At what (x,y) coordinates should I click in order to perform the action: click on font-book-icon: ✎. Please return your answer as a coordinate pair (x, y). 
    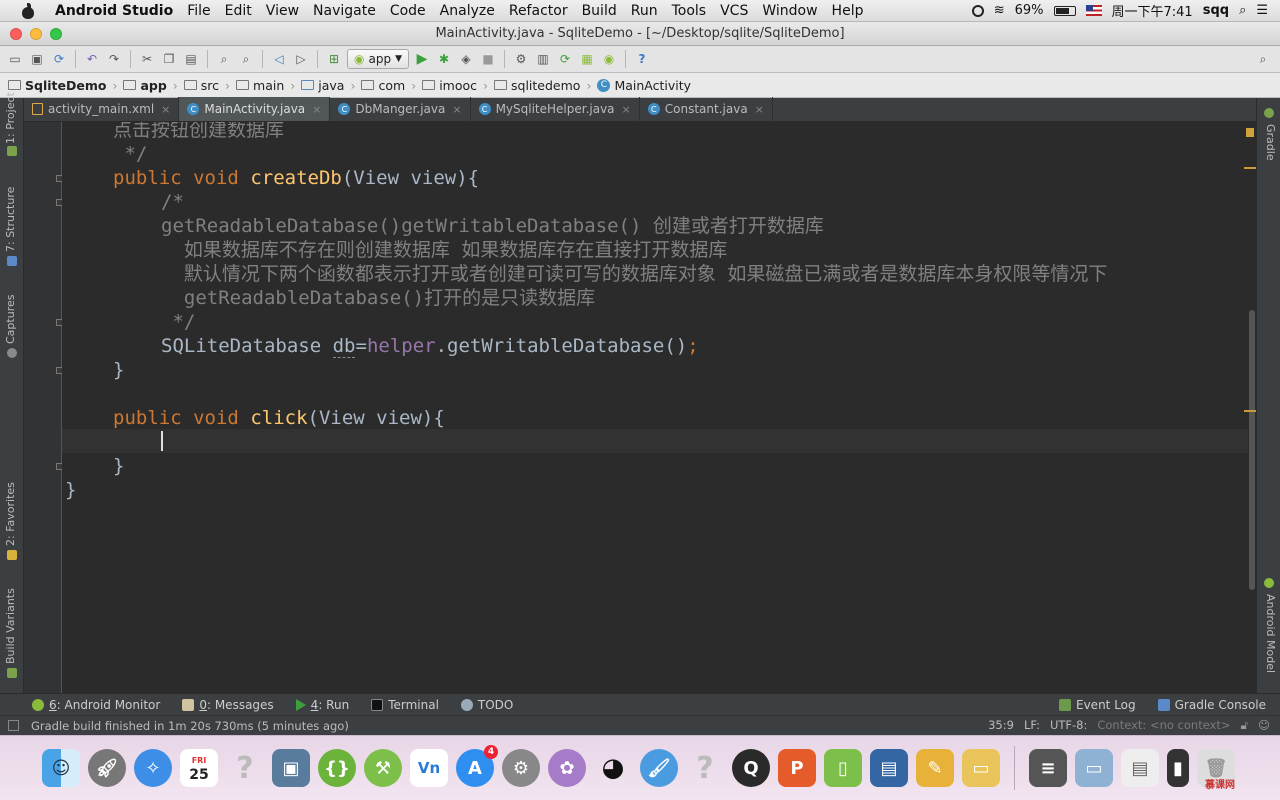
    Looking at the image, I should click on (935, 768).